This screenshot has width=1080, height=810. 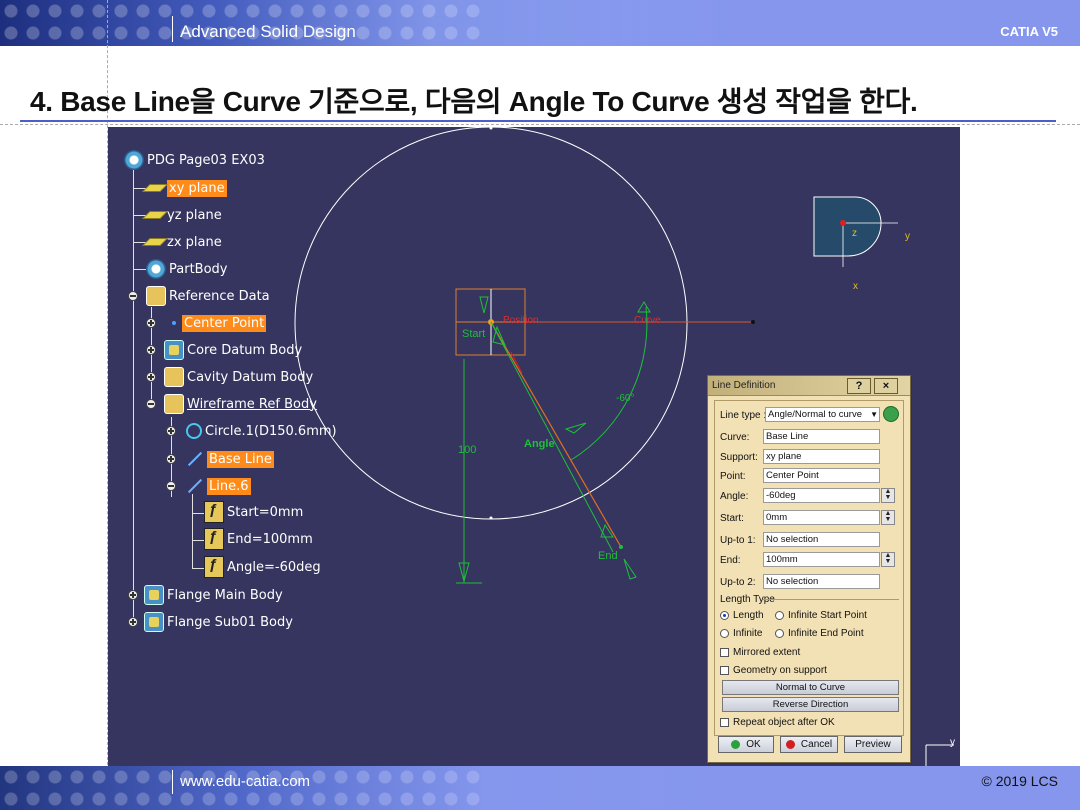 What do you see at coordinates (538, 121) in the screenshot?
I see `heading-underline` at bounding box center [538, 121].